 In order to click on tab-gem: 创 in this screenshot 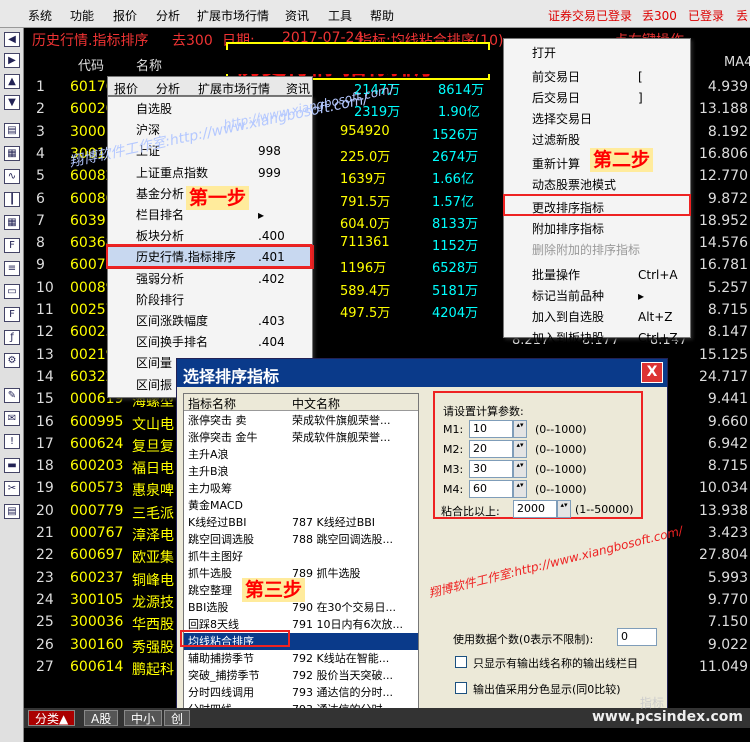, I will do `click(177, 718)`.